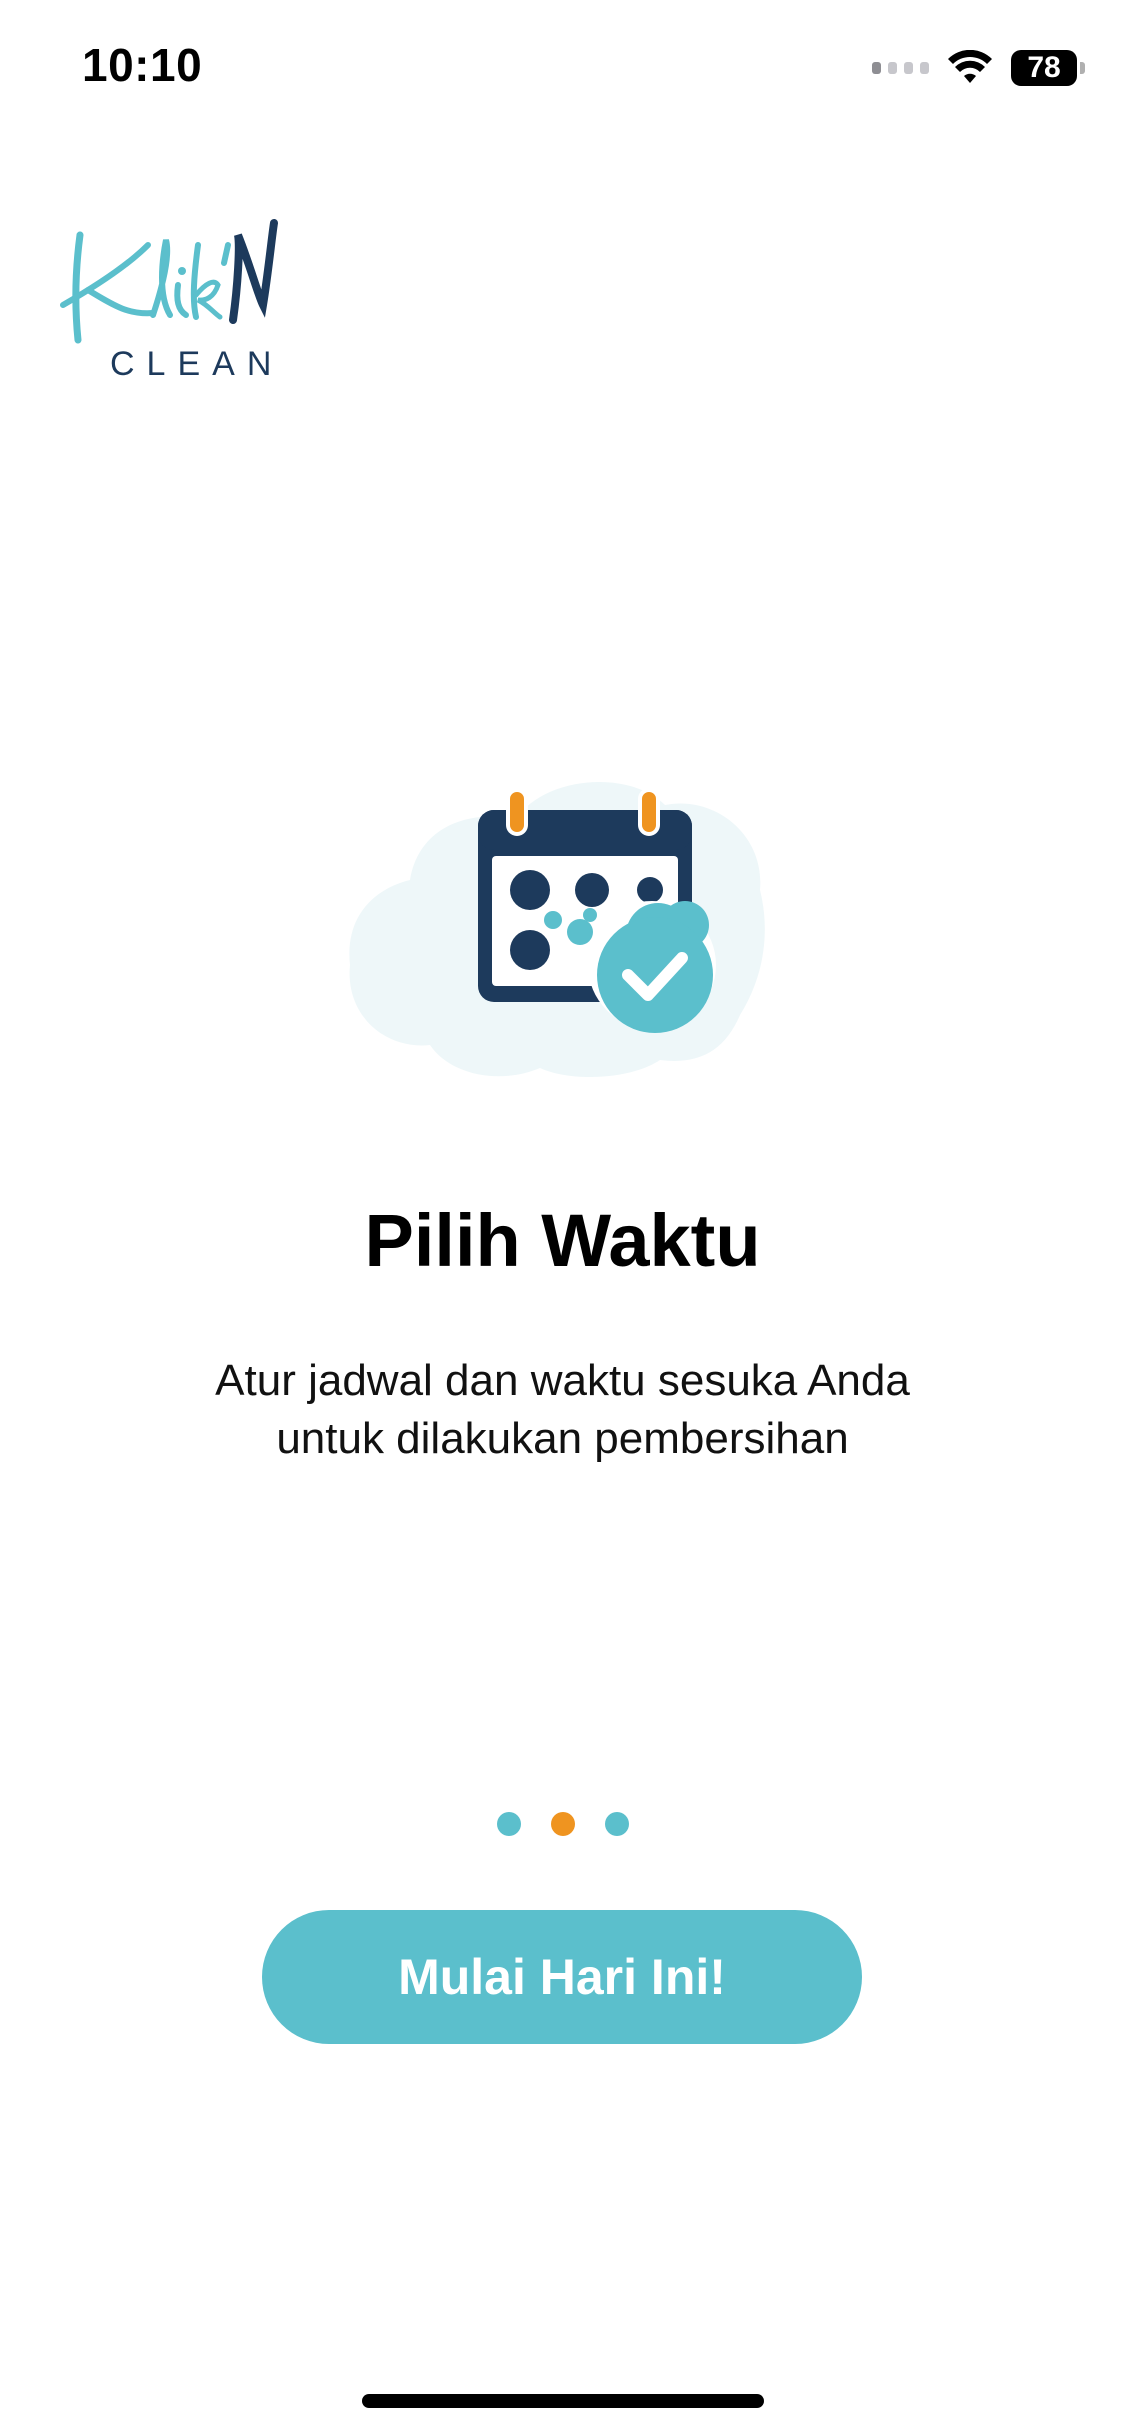 The width and height of the screenshot is (1125, 2436). I want to click on wifi-icon, so click(970, 66).